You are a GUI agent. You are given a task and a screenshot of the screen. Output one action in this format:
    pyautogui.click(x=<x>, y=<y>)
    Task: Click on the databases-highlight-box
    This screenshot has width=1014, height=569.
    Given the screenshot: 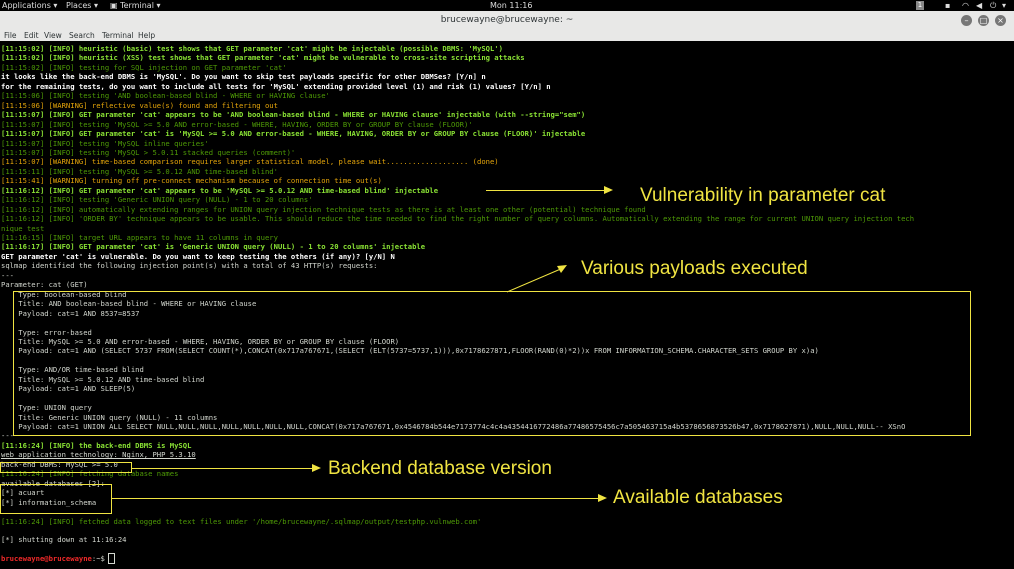 What is the action you would take?
    pyautogui.click(x=56, y=499)
    